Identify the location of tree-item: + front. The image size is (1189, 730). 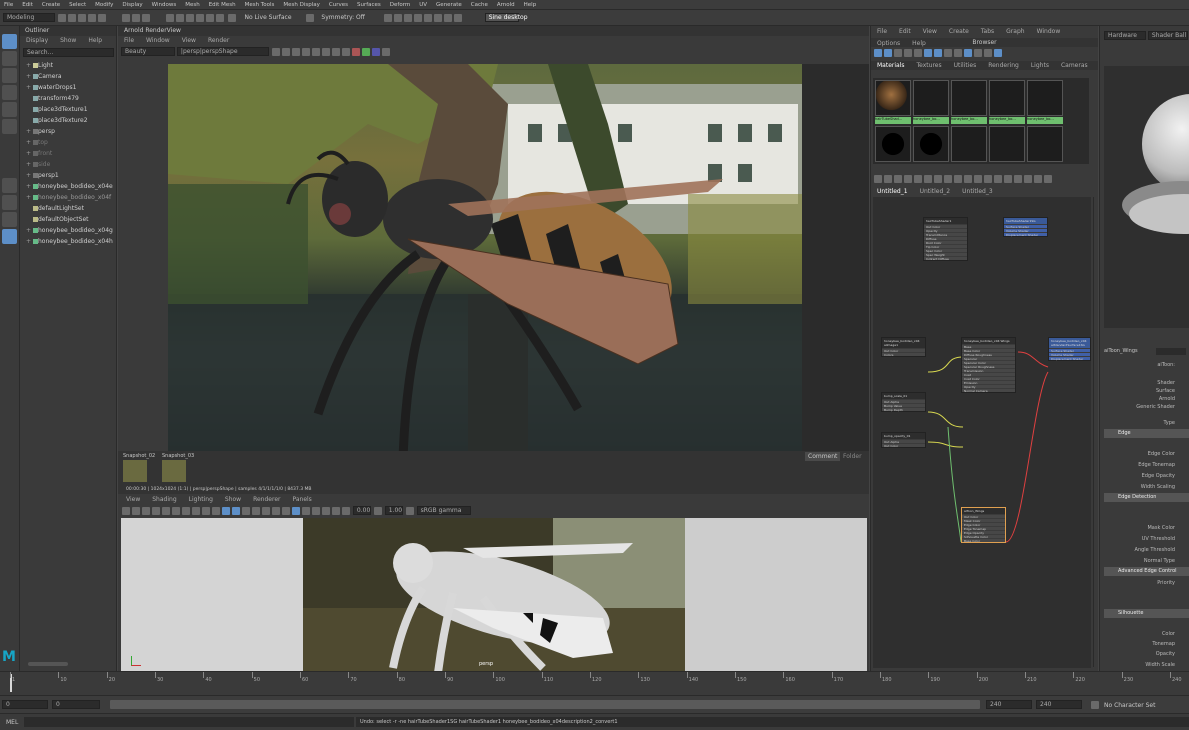
(68, 153).